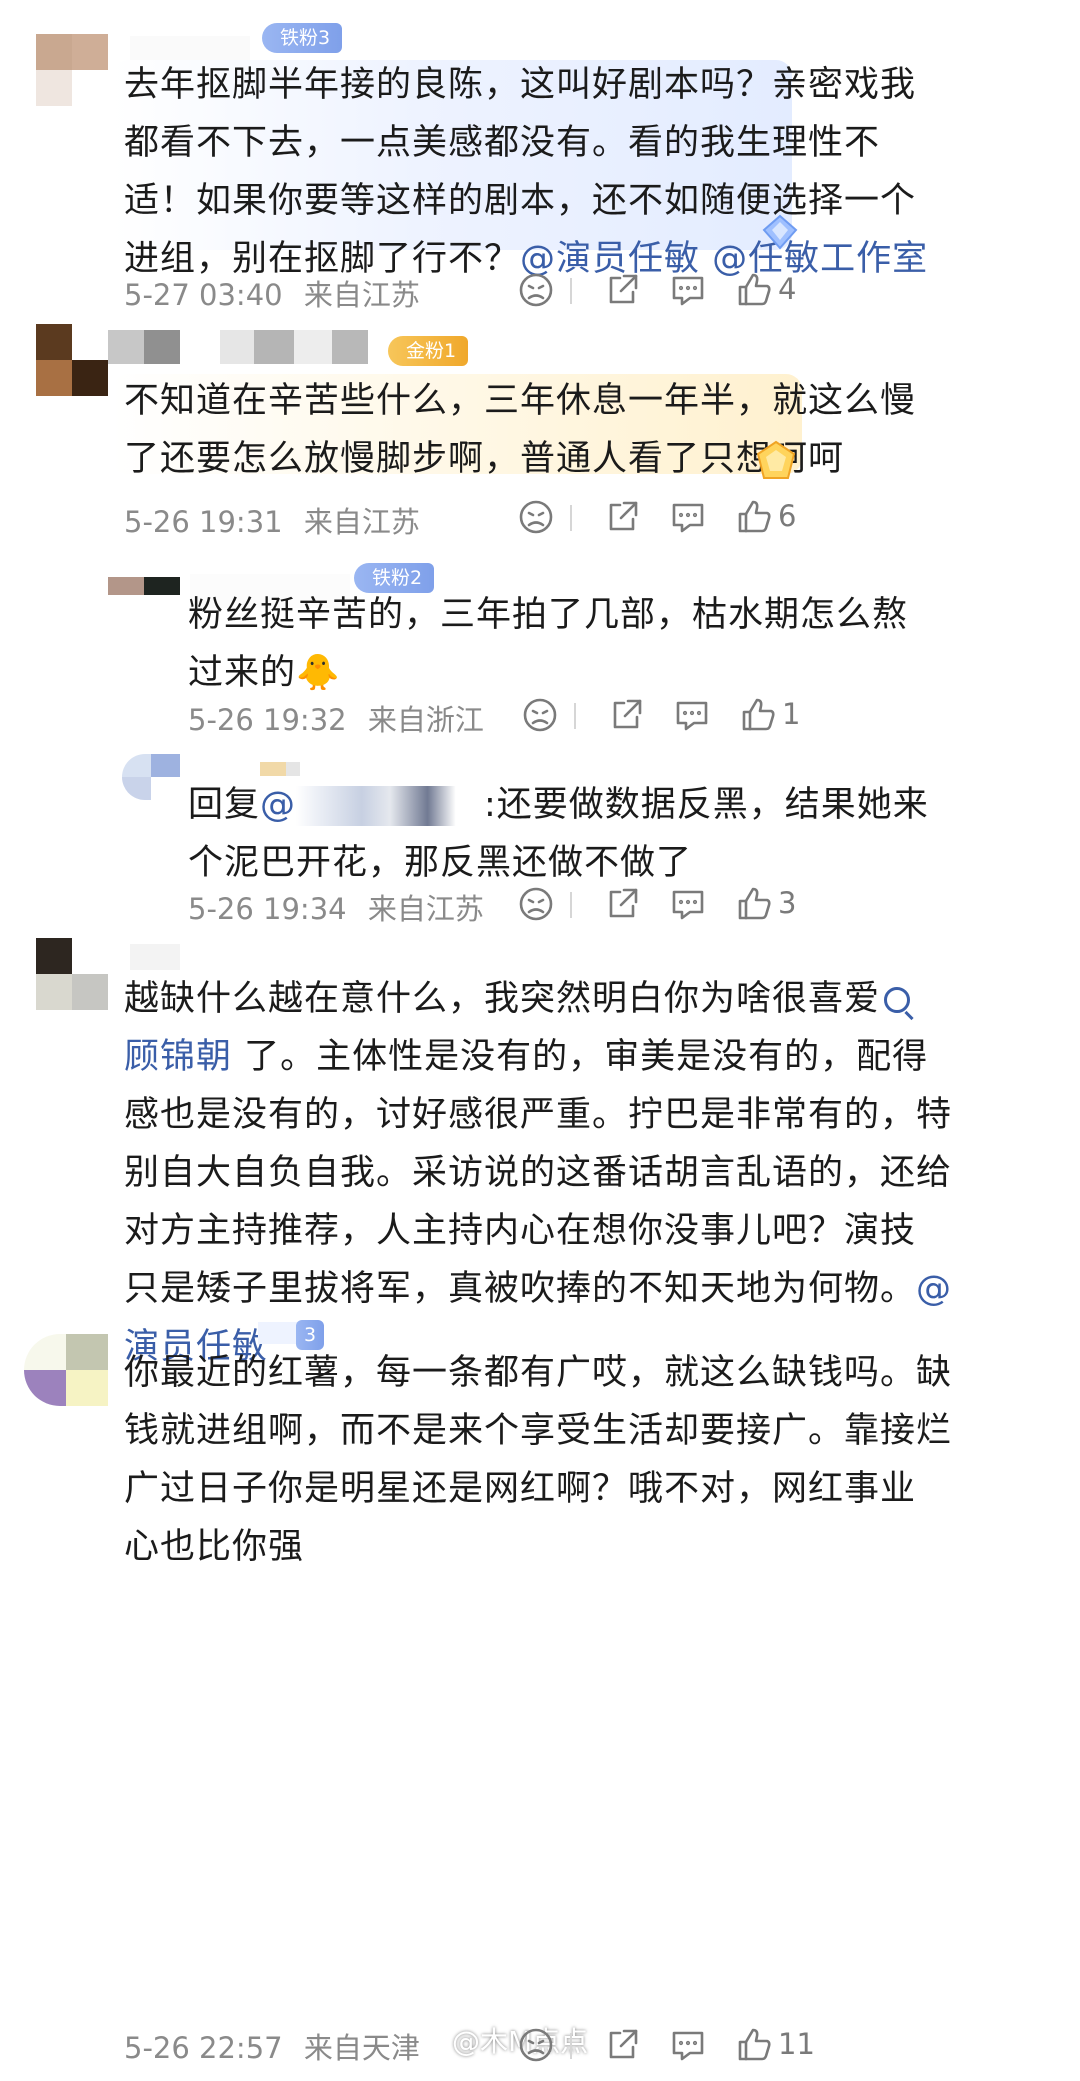  Describe the element at coordinates (662, 2047) in the screenshot. I see `action-bar: 11` at that location.